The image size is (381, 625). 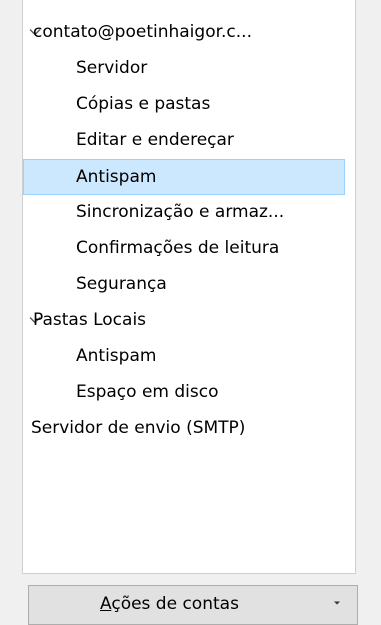 I want to click on dropdown-arrow-icon, so click(x=337, y=603).